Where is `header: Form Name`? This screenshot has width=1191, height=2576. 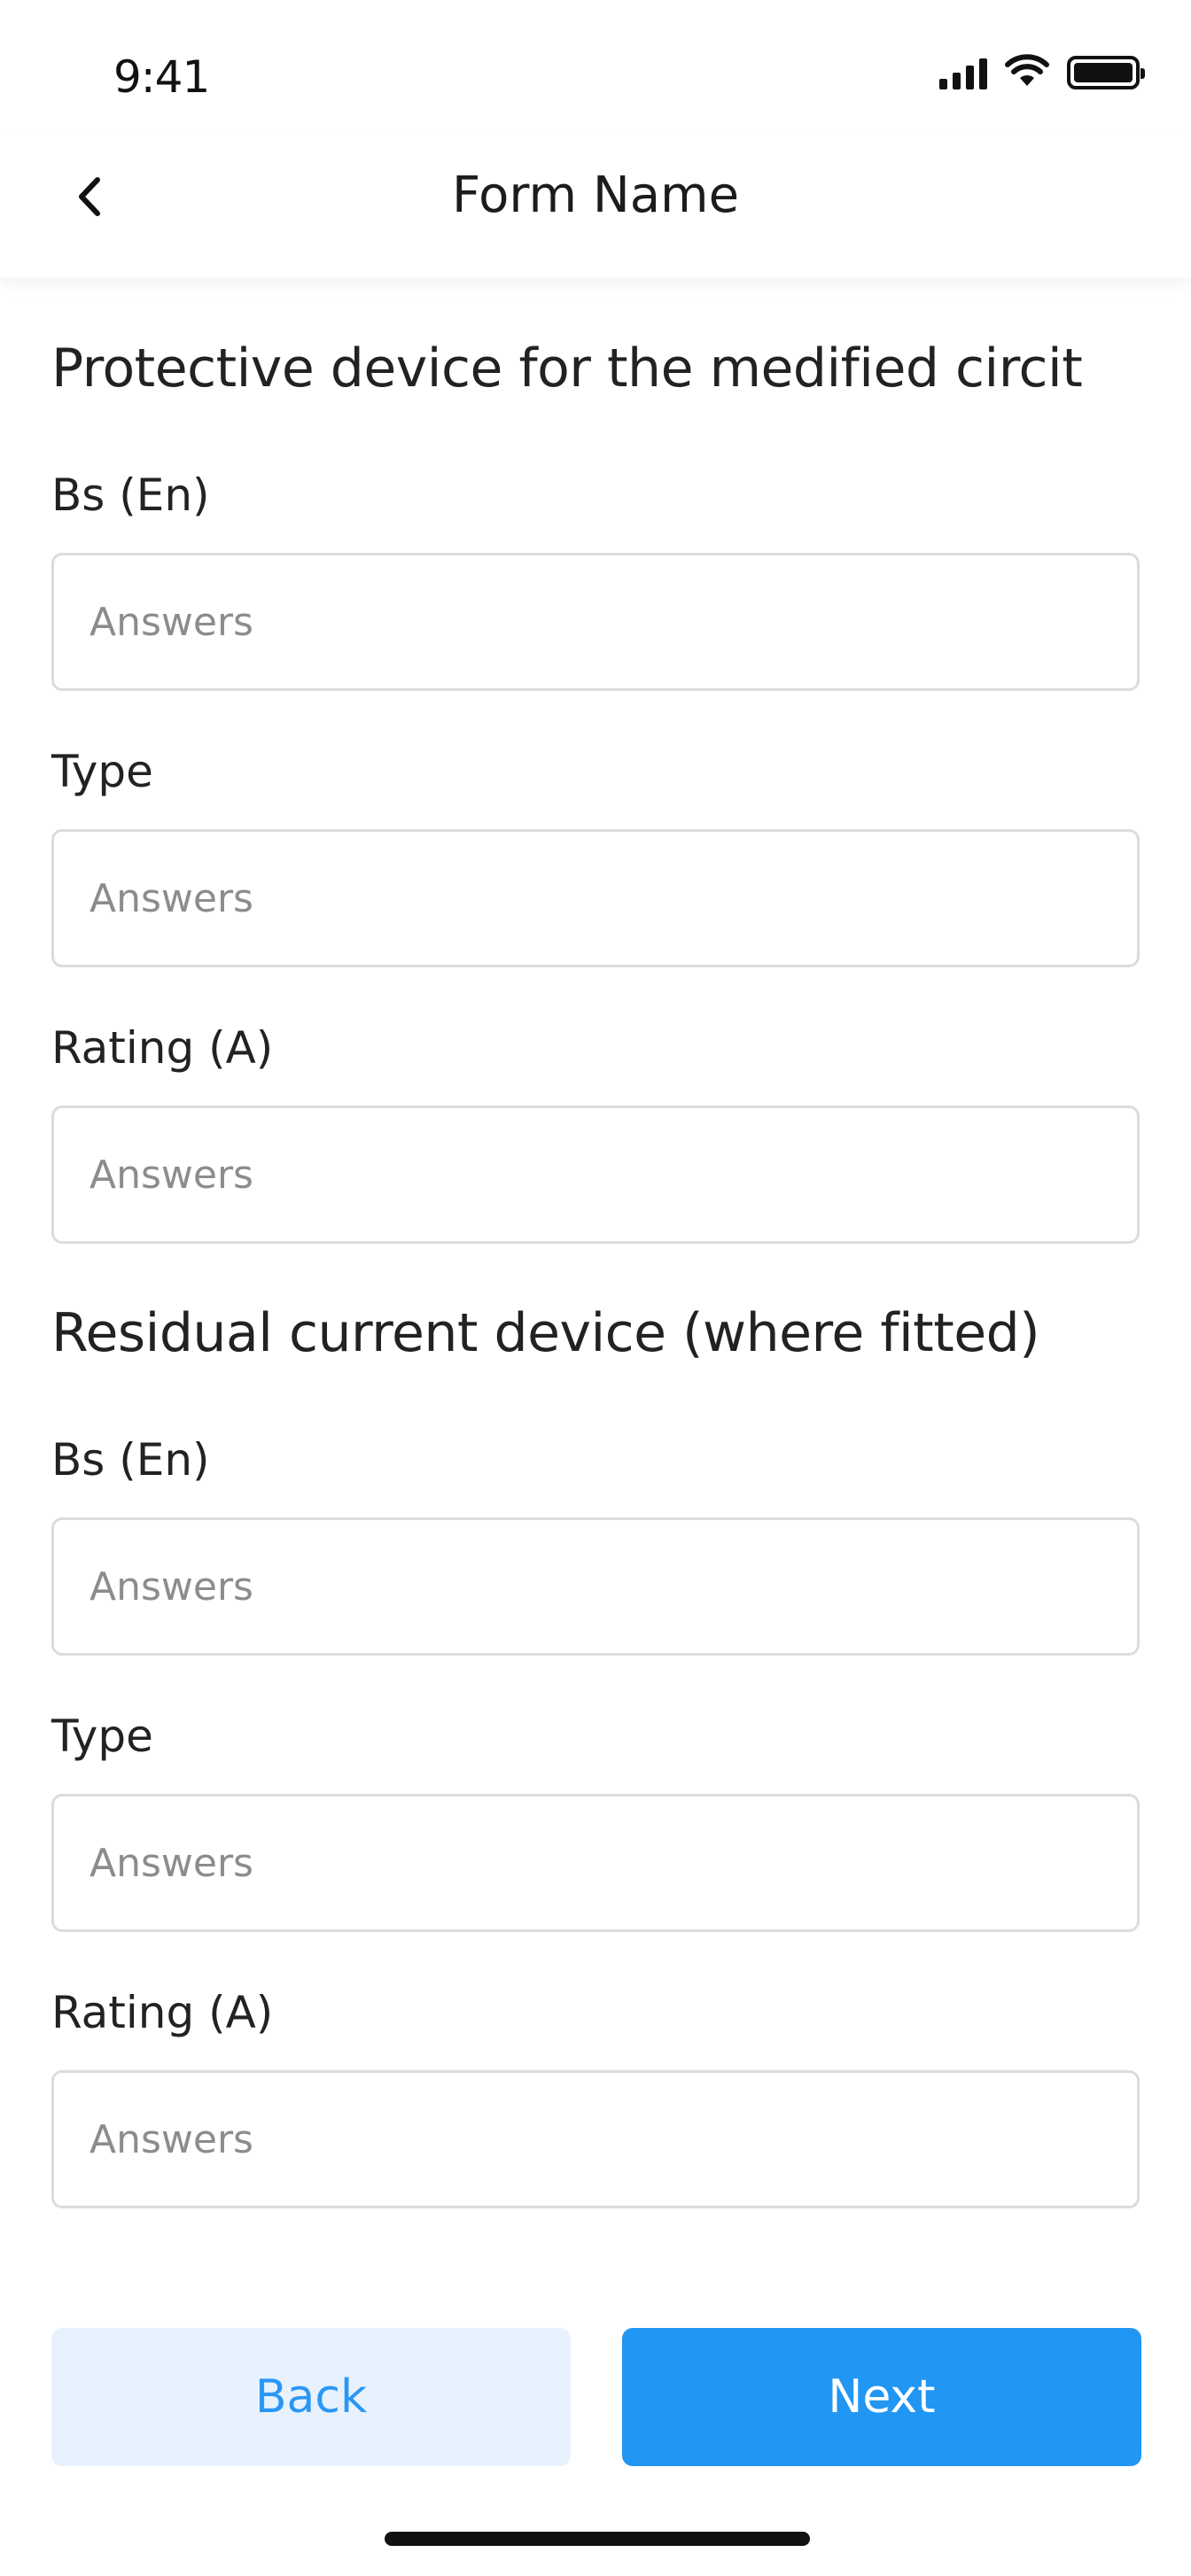 header: Form Name is located at coordinates (595, 205).